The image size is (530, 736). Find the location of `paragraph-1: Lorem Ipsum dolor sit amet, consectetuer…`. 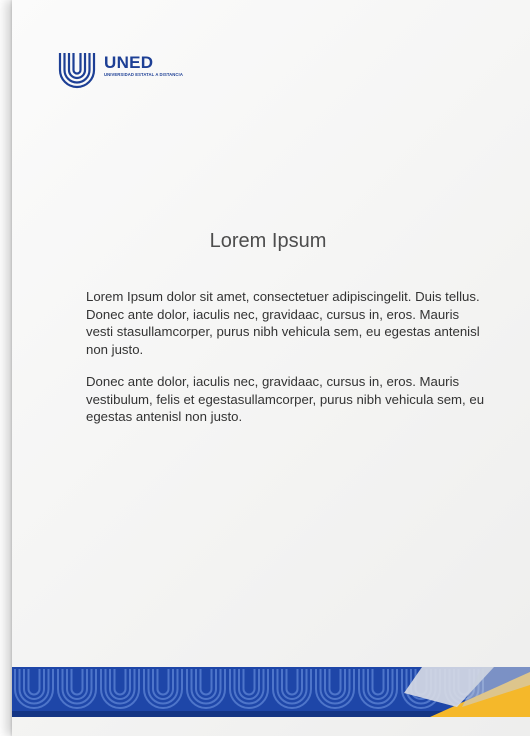

paragraph-1: Lorem Ipsum dolor sit amet, consectetuer… is located at coordinates (283, 323).